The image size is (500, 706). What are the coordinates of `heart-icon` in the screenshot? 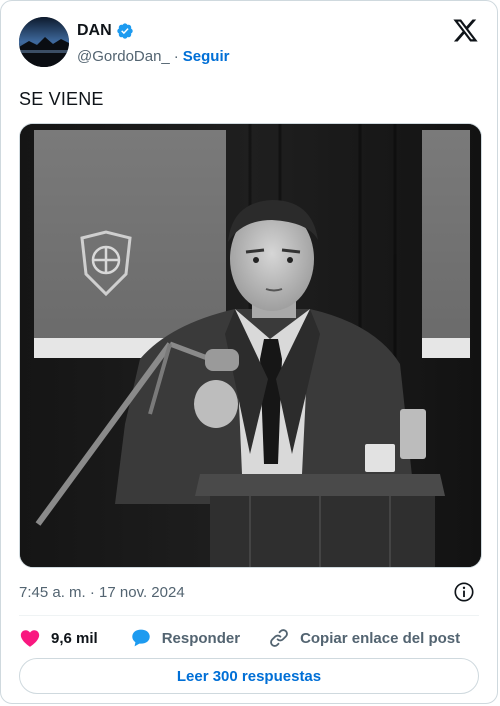 It's located at (30, 638).